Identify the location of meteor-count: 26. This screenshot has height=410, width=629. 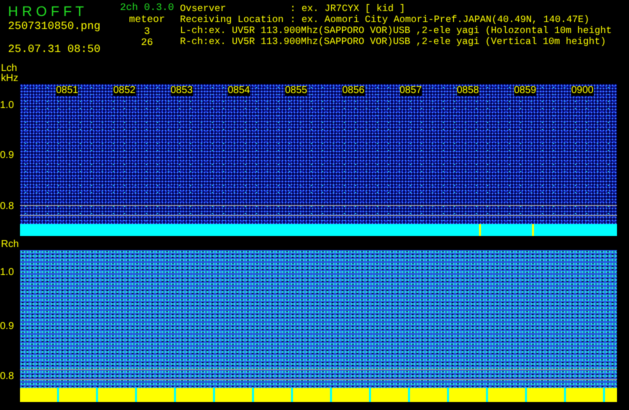
(146, 43).